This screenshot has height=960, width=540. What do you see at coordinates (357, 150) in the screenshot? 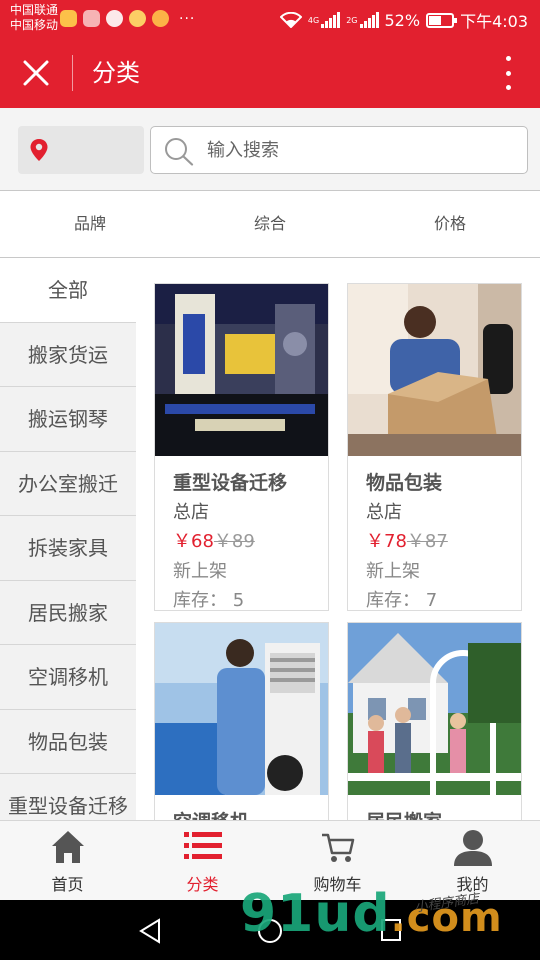
I see `search-input` at bounding box center [357, 150].